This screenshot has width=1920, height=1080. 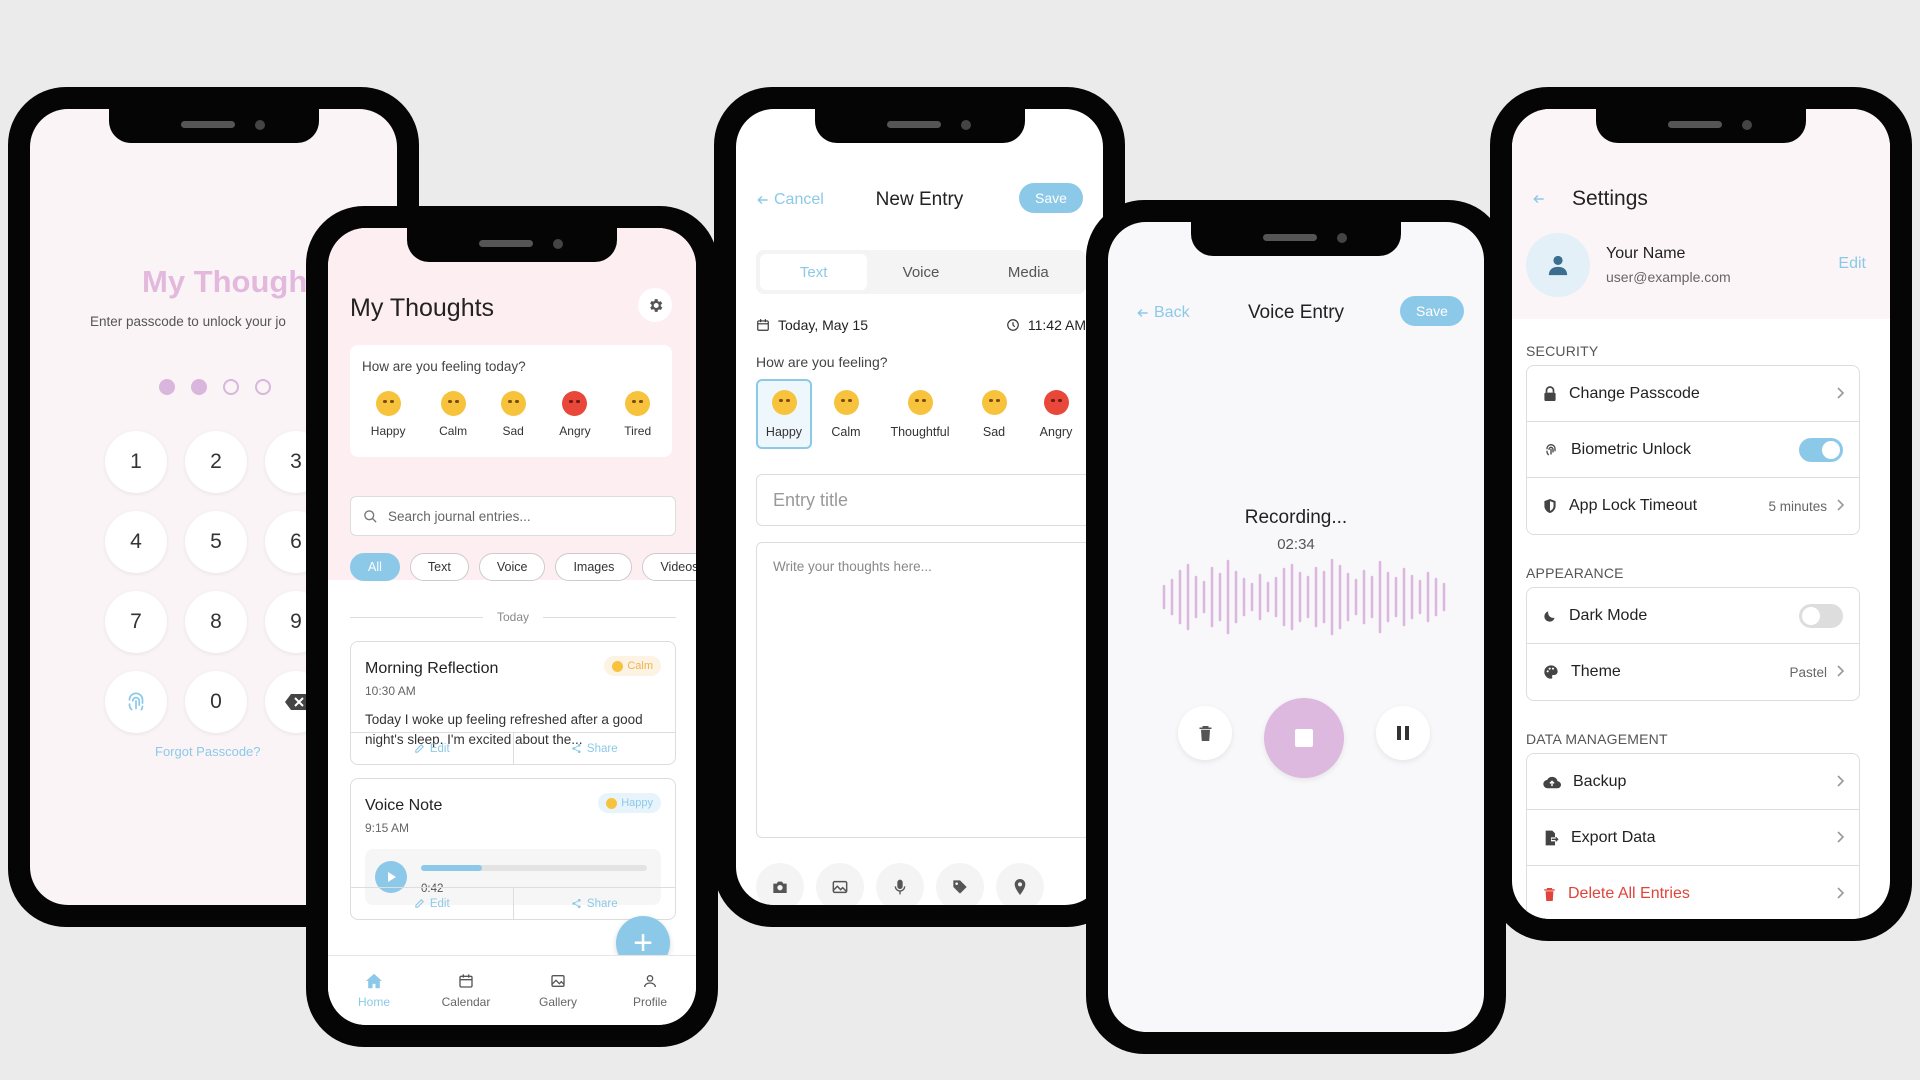 I want to click on play-icon, so click(x=392, y=877).